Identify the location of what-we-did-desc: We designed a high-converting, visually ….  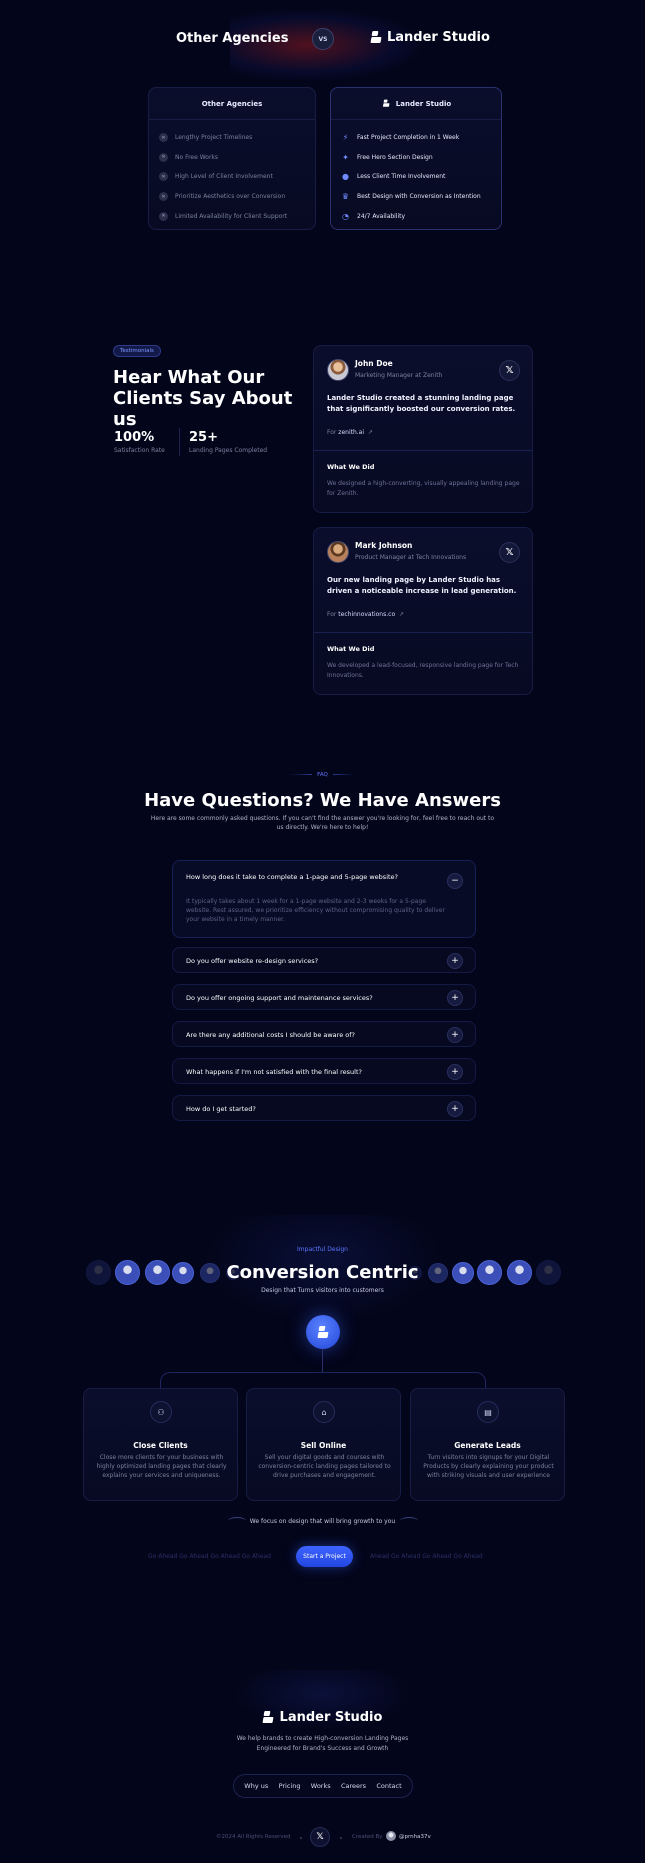
(423, 488).